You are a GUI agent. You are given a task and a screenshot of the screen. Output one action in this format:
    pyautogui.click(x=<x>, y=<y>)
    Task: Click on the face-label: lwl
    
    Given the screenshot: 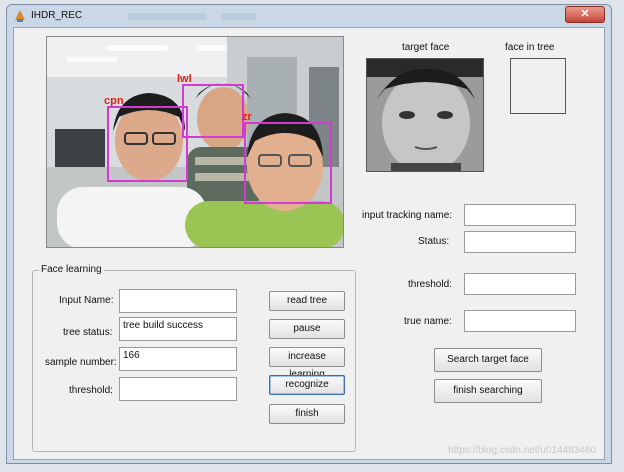 What is the action you would take?
    pyautogui.click(x=184, y=79)
    